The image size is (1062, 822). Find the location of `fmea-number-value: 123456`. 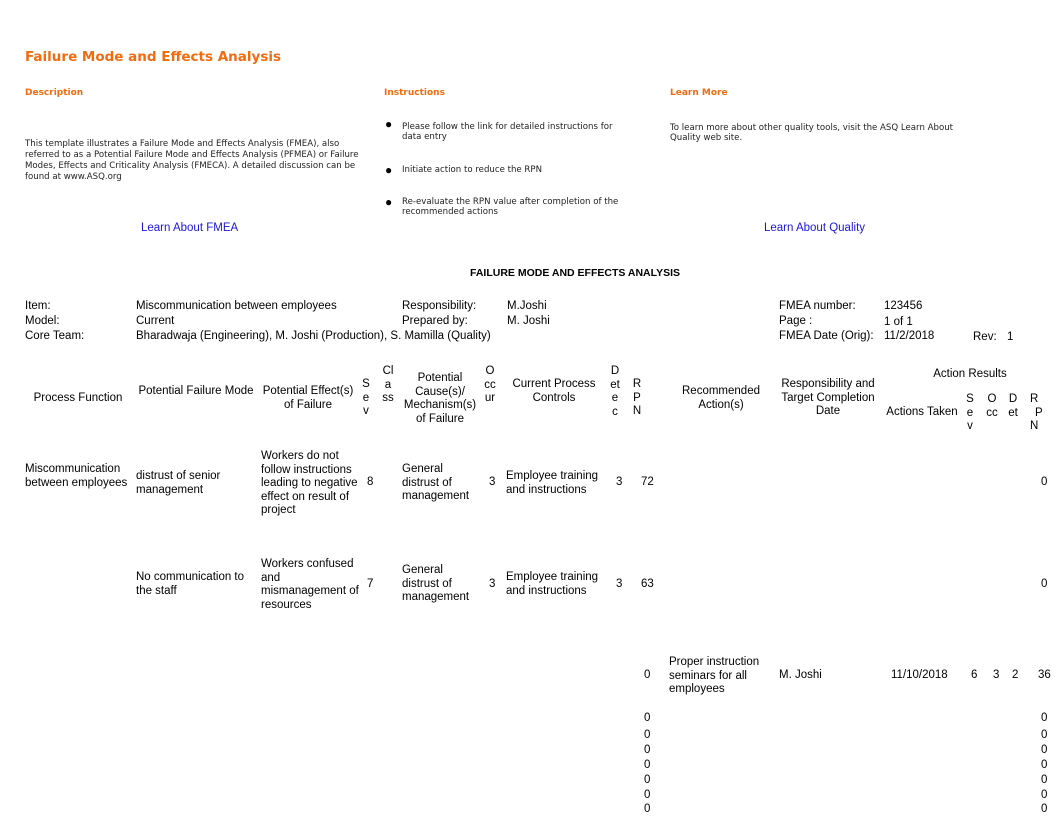

fmea-number-value: 123456 is located at coordinates (903, 306).